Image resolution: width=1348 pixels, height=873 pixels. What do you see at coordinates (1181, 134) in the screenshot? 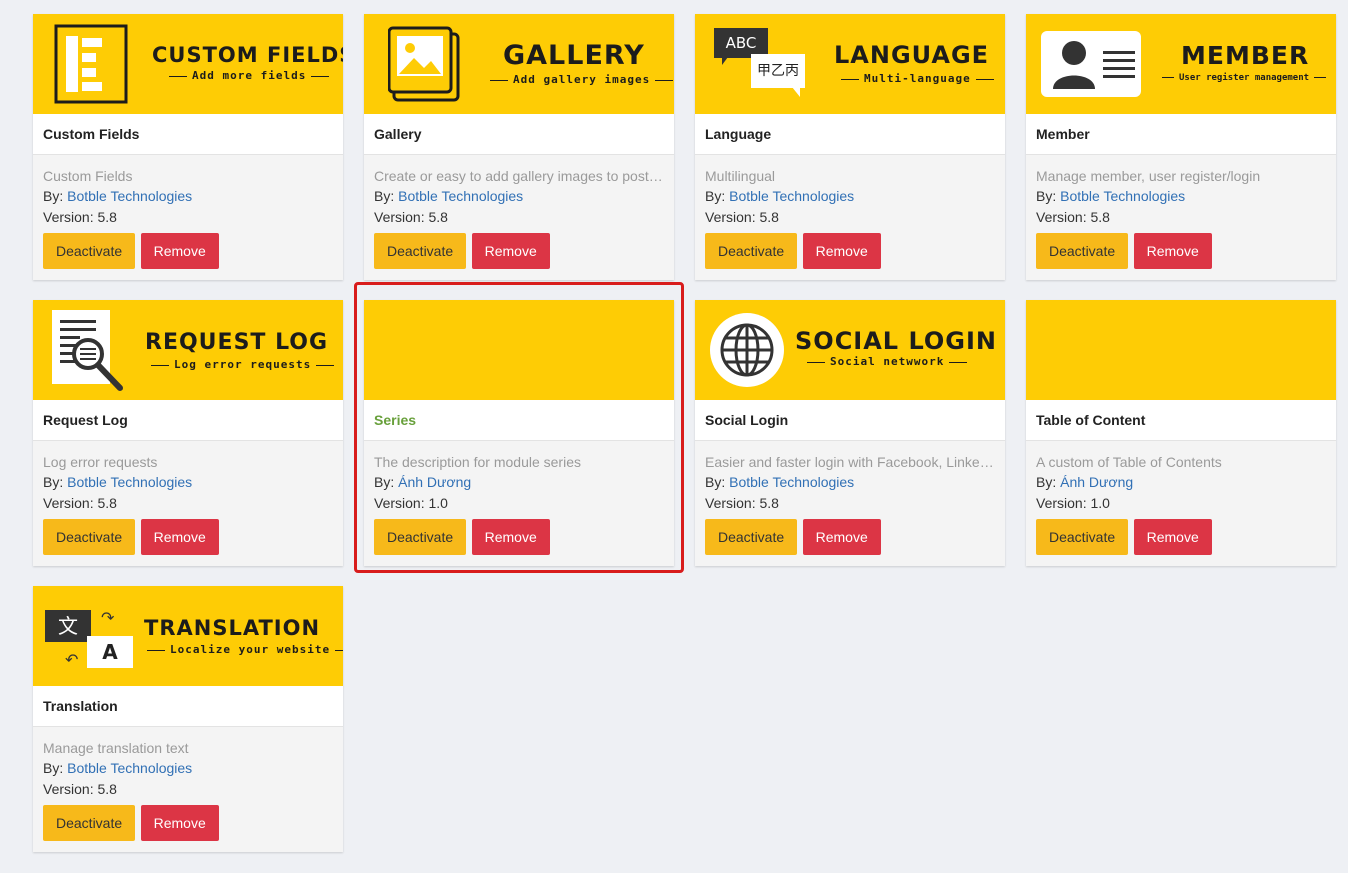
I see `plugin-name: Member` at bounding box center [1181, 134].